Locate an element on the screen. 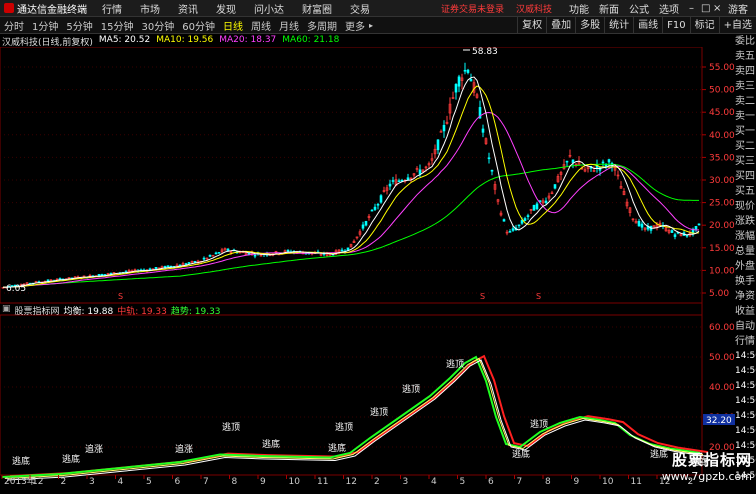 This screenshot has width=756, height=494. indicator-name: 股票指标网 is located at coordinates (37, 310).